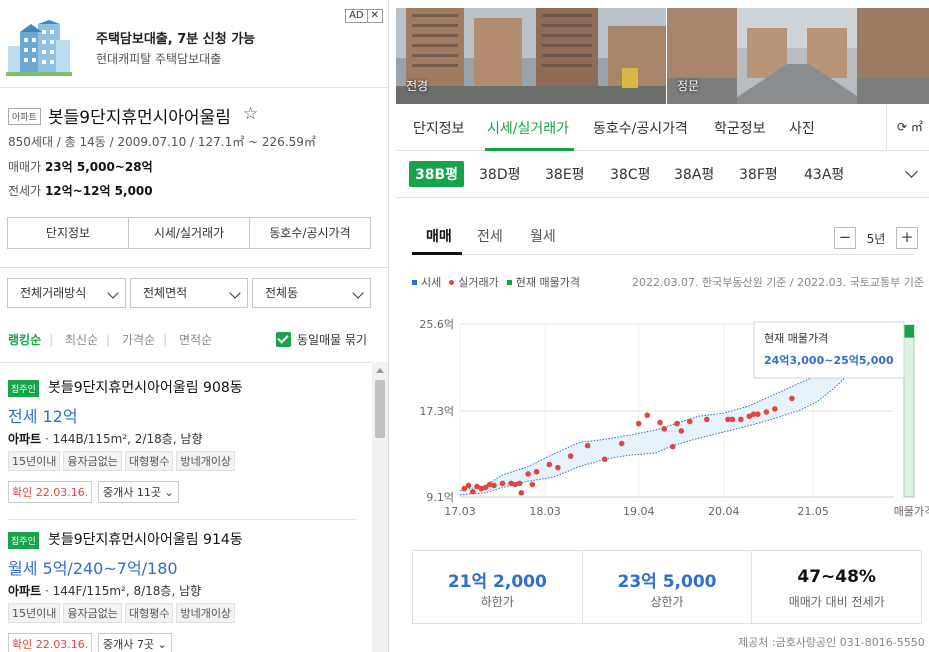  What do you see at coordinates (543, 282) in the screenshot?
I see `legend-current: 현재 매물가격` at bounding box center [543, 282].